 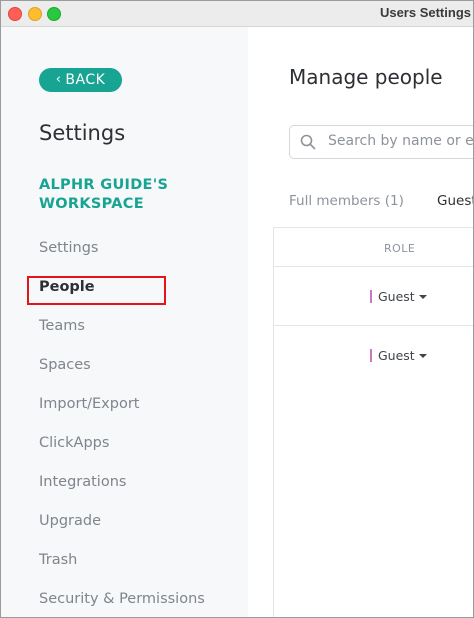 I want to click on sidebar-title: Settings, so click(x=82, y=133).